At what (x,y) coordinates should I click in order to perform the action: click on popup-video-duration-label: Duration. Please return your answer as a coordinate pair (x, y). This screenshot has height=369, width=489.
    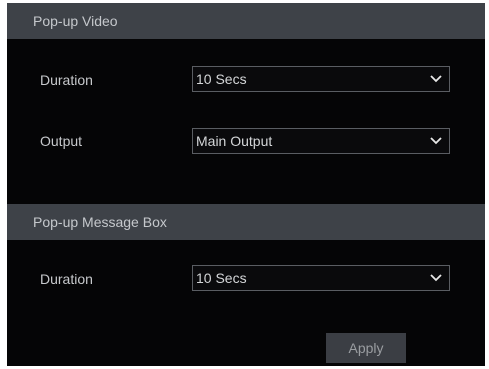
    Looking at the image, I should click on (66, 80).